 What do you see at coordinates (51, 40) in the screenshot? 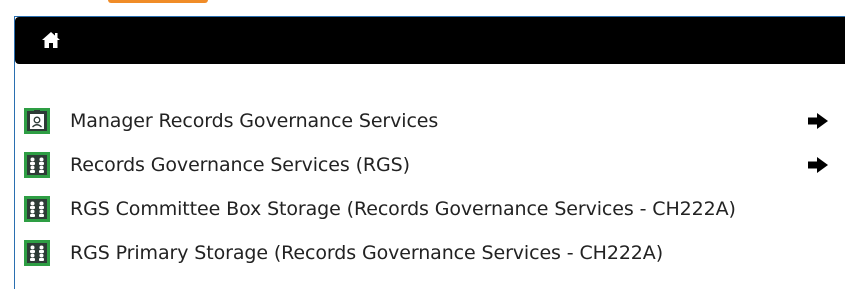
I see `home-icon` at bounding box center [51, 40].